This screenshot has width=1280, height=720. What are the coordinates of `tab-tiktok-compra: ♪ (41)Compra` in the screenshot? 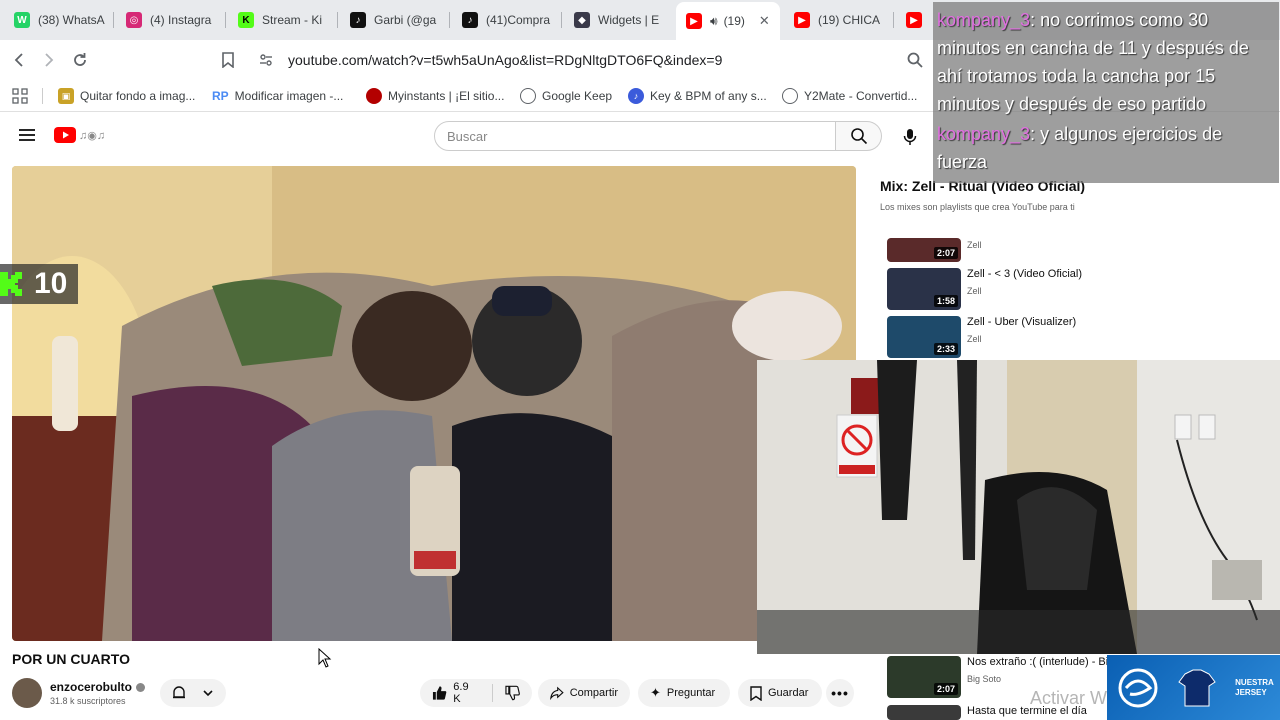 It's located at (507, 20).